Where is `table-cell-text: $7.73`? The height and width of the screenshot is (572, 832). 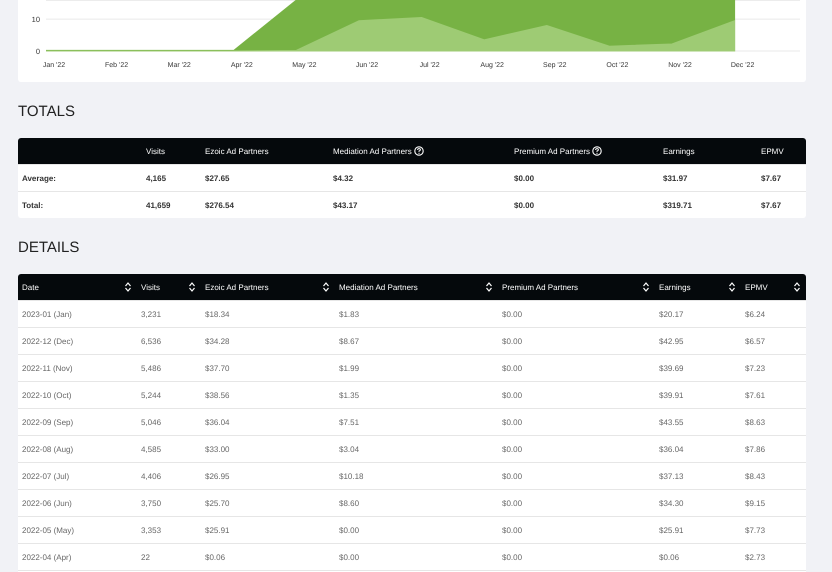
table-cell-text: $7.73 is located at coordinates (755, 530).